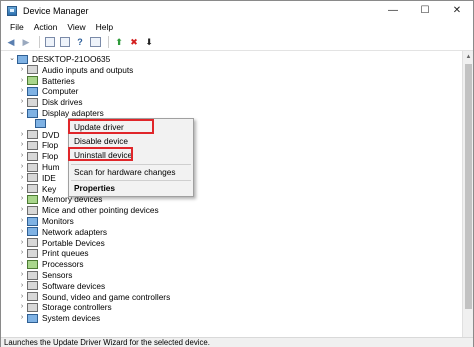 This screenshot has width=474, height=347. What do you see at coordinates (26, 42) in the screenshot?
I see `forward-arrow-icon: ▶` at bounding box center [26, 42].